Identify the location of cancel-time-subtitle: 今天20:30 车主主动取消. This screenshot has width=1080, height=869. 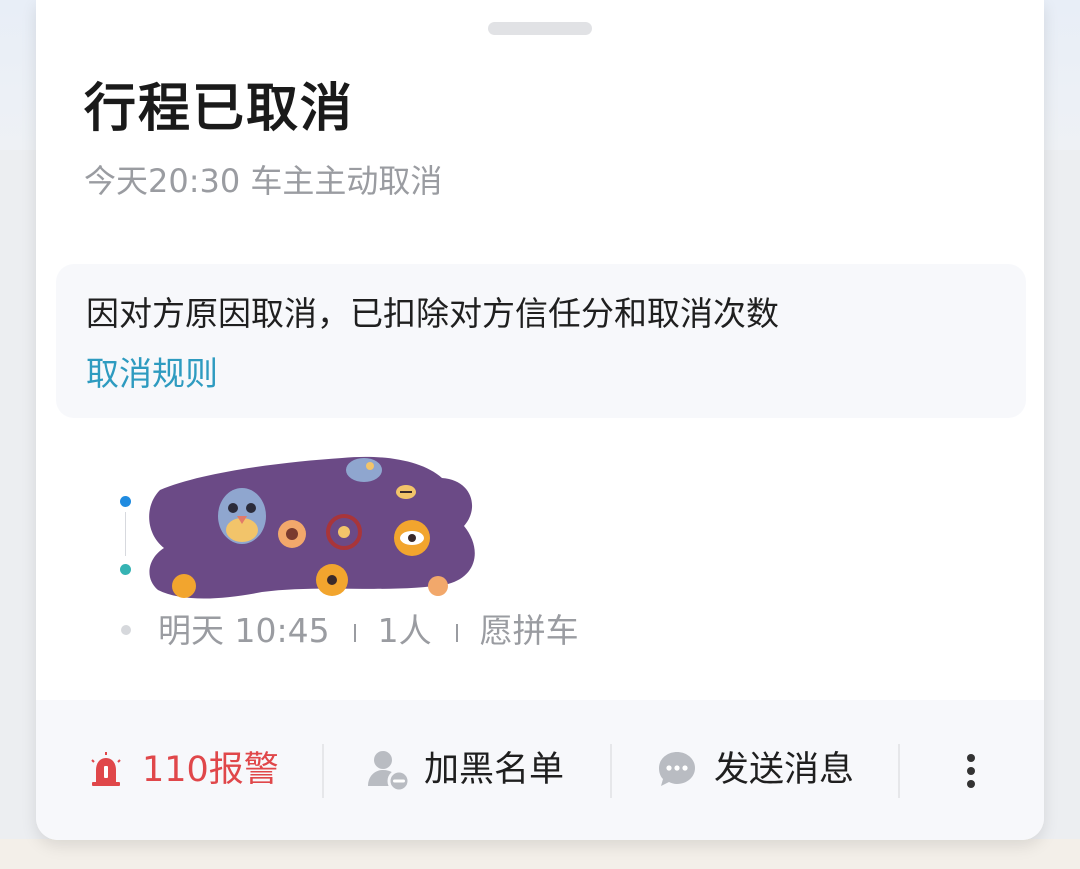
(263, 181).